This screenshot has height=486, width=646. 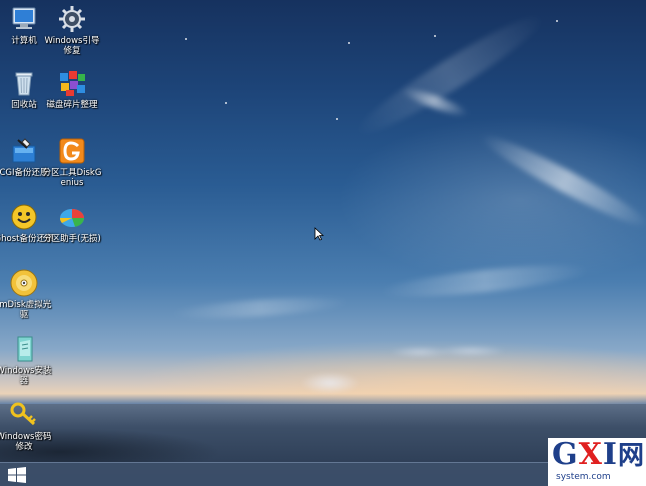 I want to click on desktop-icon-defrag: 磁盘碎片整理, so click(x=72, y=89).